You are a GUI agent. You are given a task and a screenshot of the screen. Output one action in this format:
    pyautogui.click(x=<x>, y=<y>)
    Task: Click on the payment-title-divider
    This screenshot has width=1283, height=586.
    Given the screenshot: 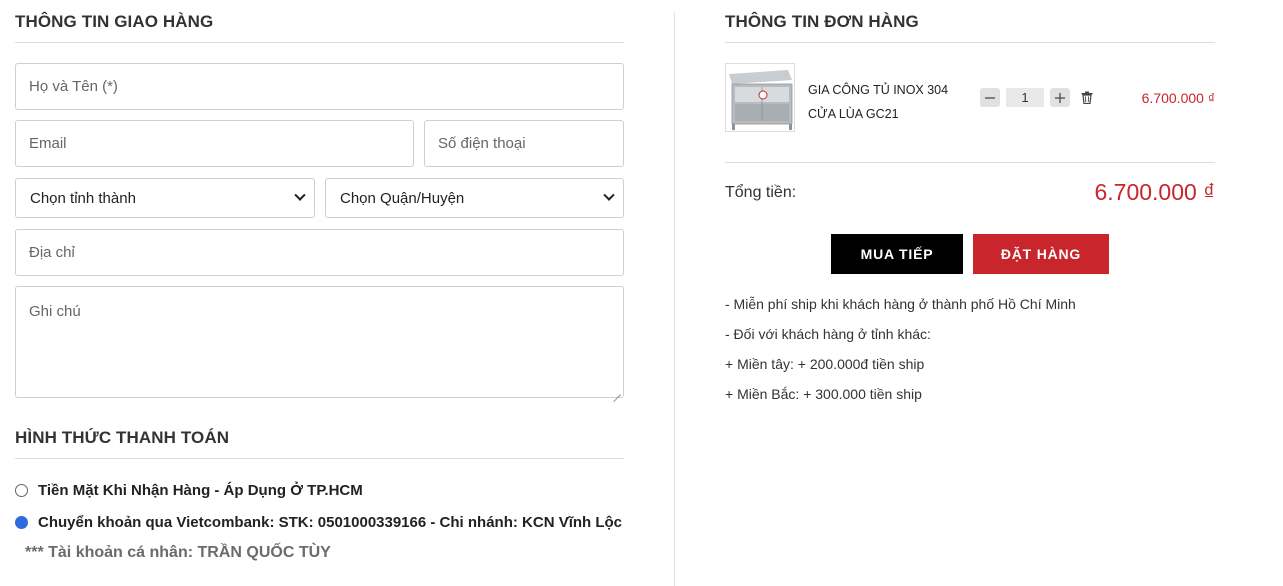 What is the action you would take?
    pyautogui.click(x=319, y=458)
    